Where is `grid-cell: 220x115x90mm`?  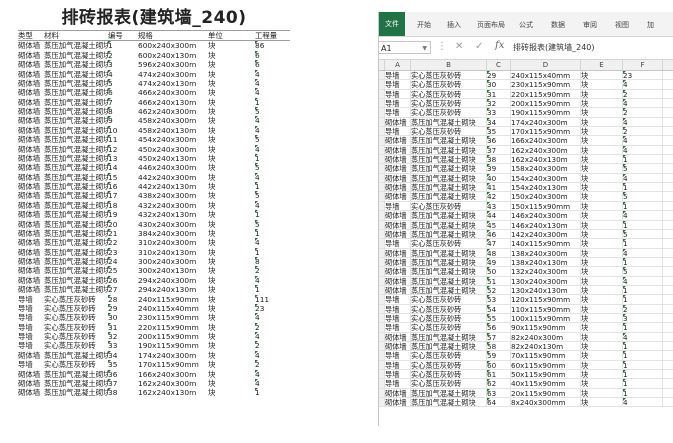 grid-cell: 220x115x90mm is located at coordinates (546, 94).